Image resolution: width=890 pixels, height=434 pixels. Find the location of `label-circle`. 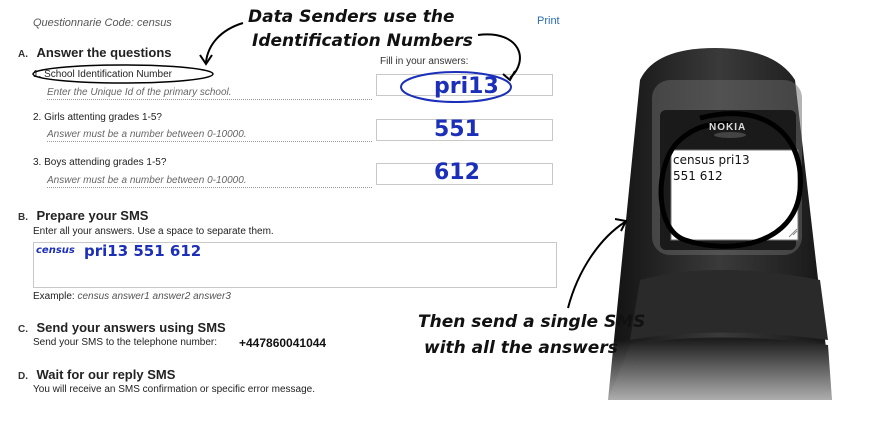

label-circle is located at coordinates (123, 74).